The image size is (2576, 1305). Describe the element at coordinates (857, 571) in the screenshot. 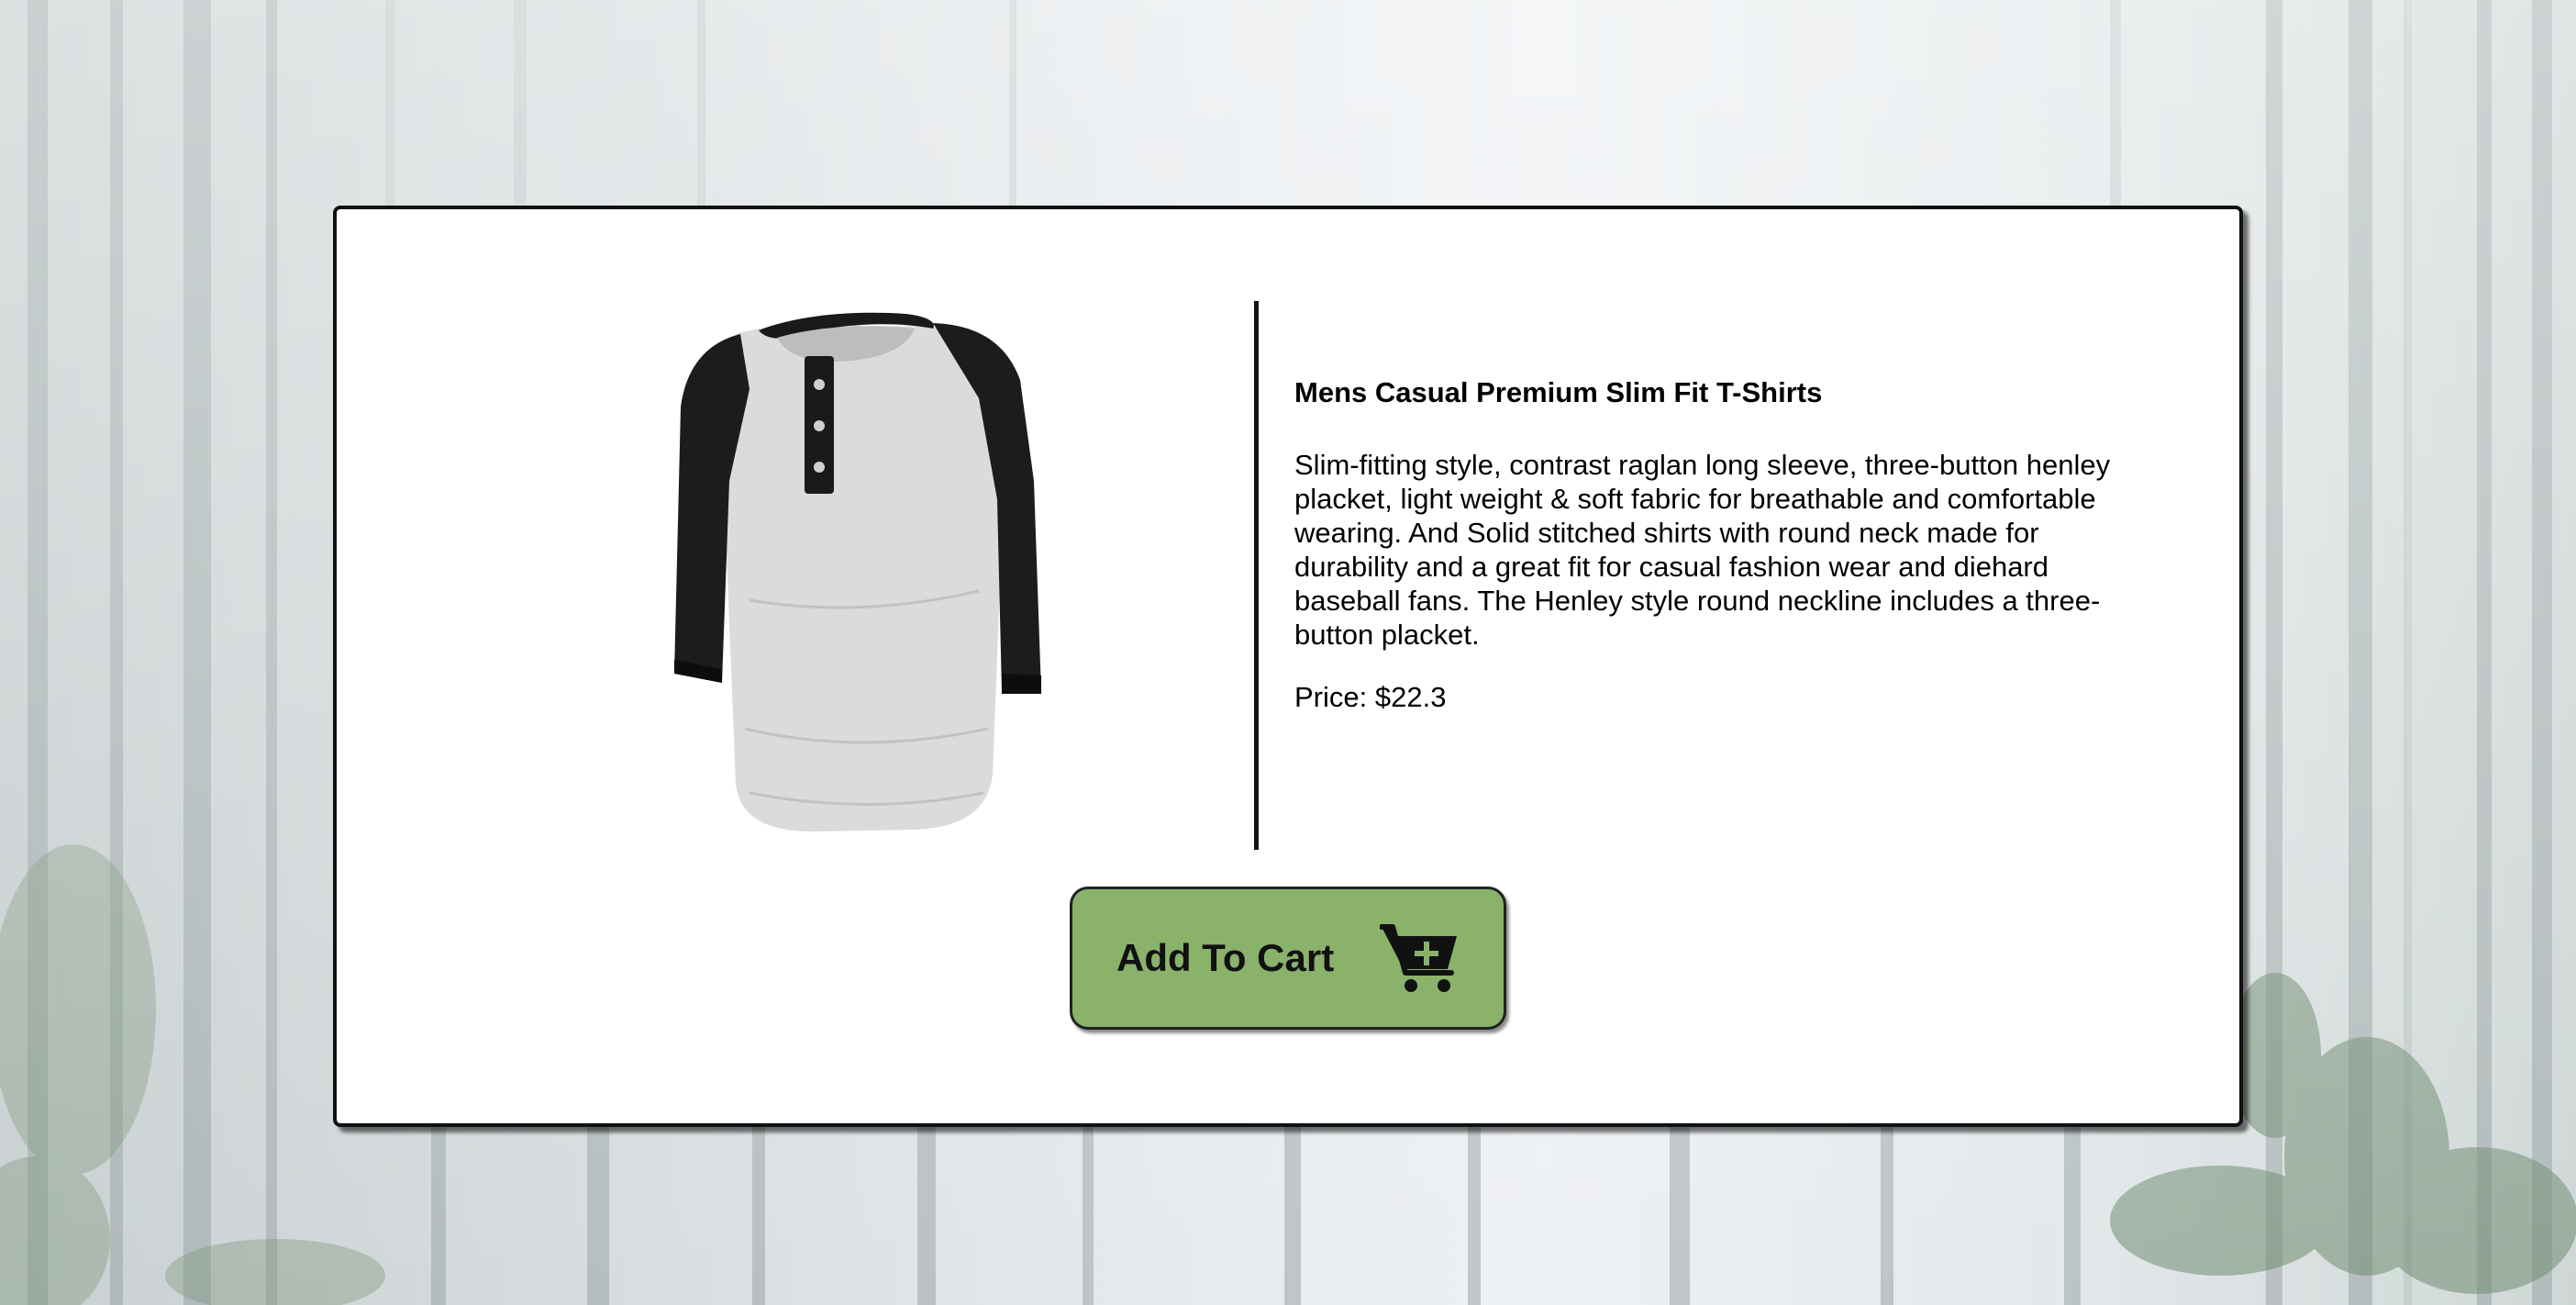

I see `henley-tshirt-image` at that location.